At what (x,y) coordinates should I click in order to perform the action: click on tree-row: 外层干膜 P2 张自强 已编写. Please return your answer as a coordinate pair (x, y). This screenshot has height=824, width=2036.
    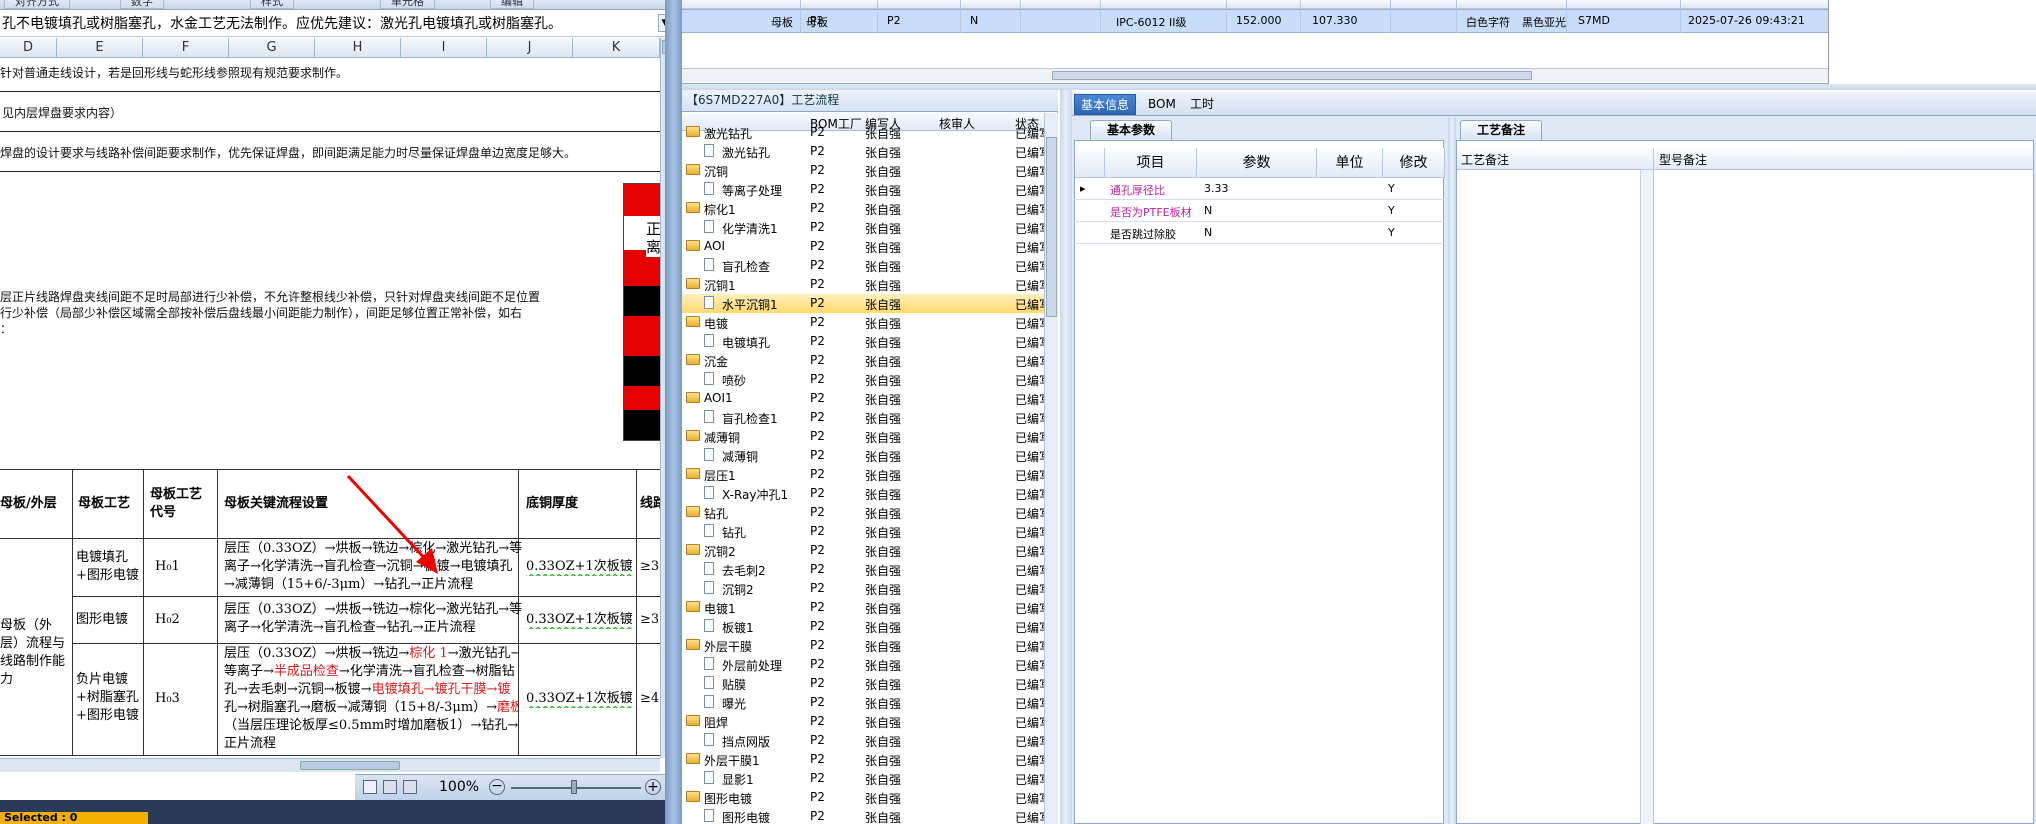
    Looking at the image, I should click on (866, 645).